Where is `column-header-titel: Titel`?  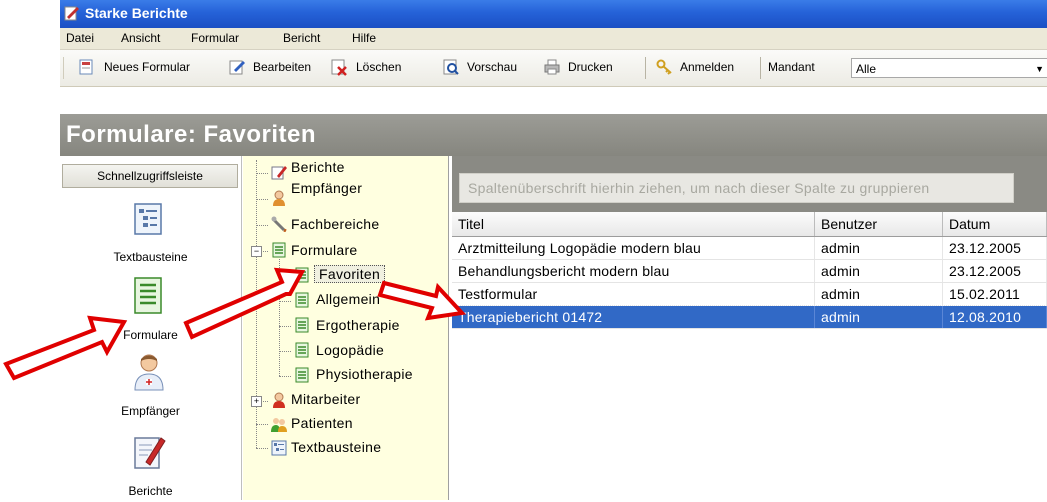 column-header-titel: Titel is located at coordinates (633, 224).